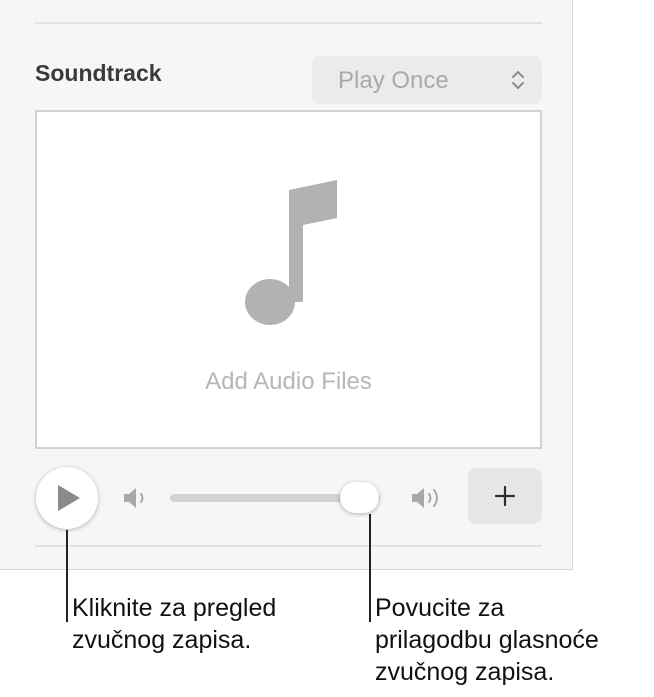 This screenshot has width=654, height=697. I want to click on bottom-divider, so click(288, 546).